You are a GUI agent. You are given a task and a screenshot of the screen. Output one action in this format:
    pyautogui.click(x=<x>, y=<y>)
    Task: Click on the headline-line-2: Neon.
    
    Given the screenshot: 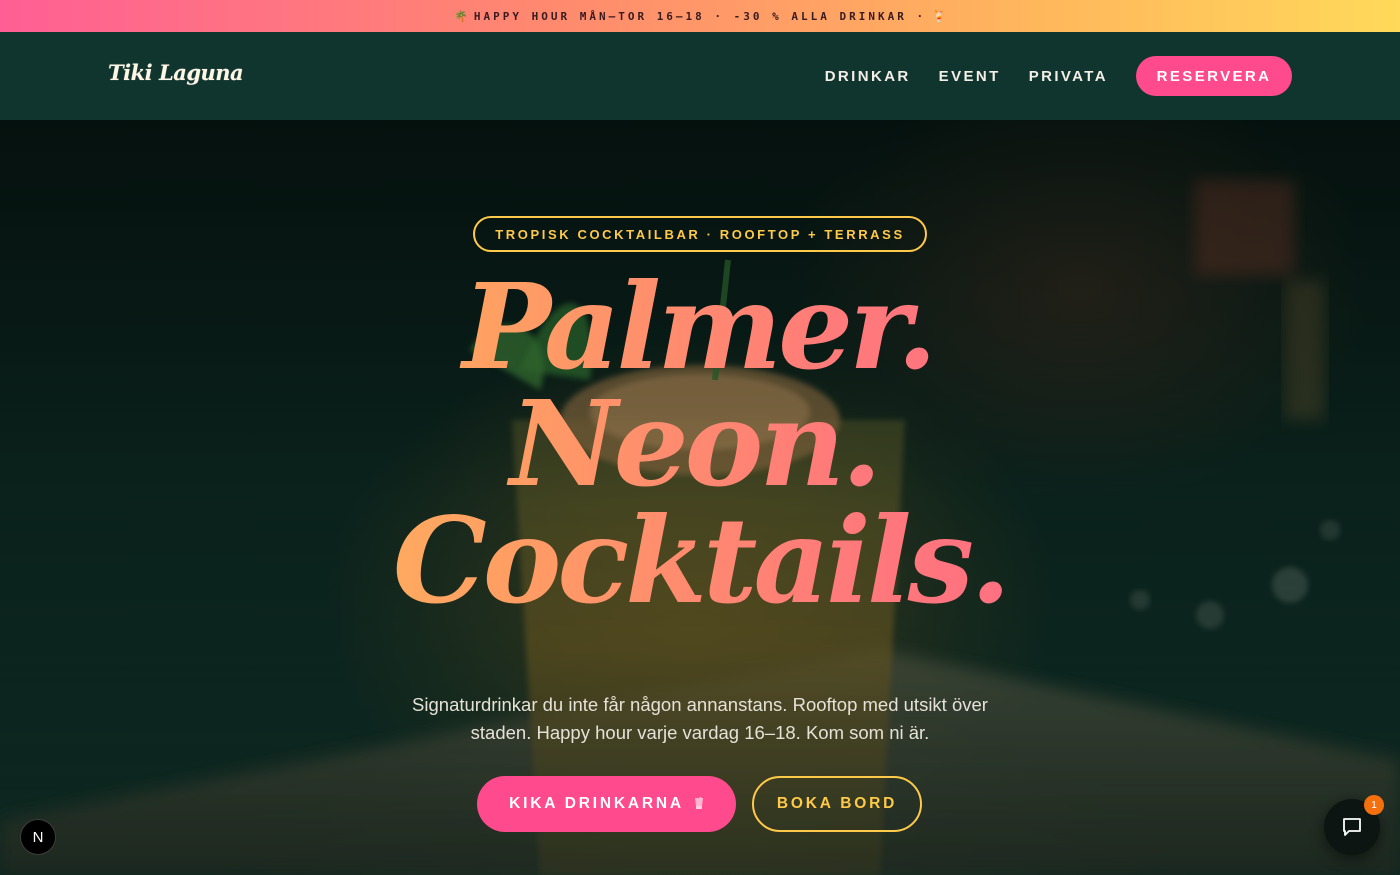 What is the action you would take?
    pyautogui.click(x=697, y=444)
    